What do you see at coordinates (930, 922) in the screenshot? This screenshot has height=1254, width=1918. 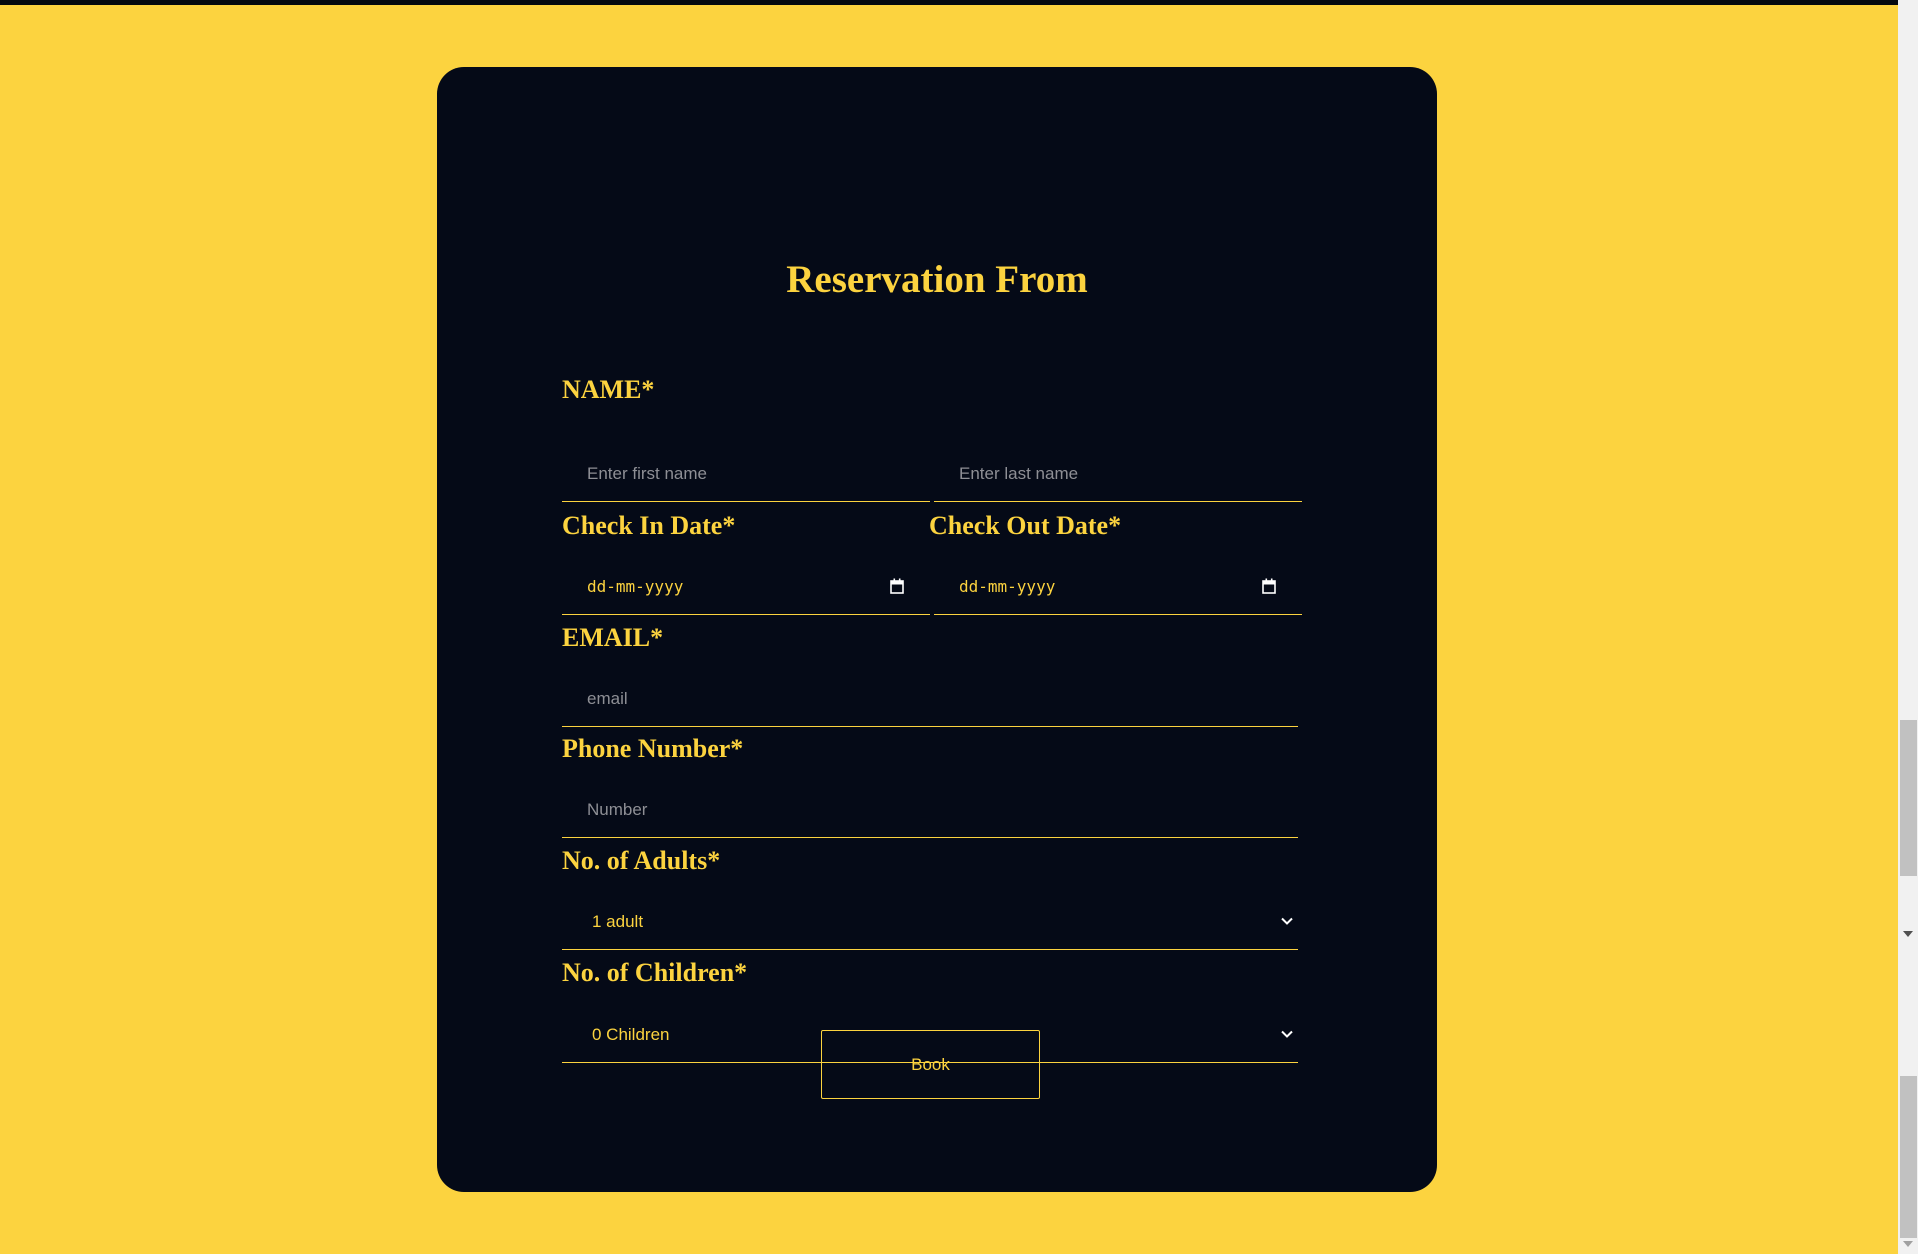 I see `adults-select: 1 adult` at bounding box center [930, 922].